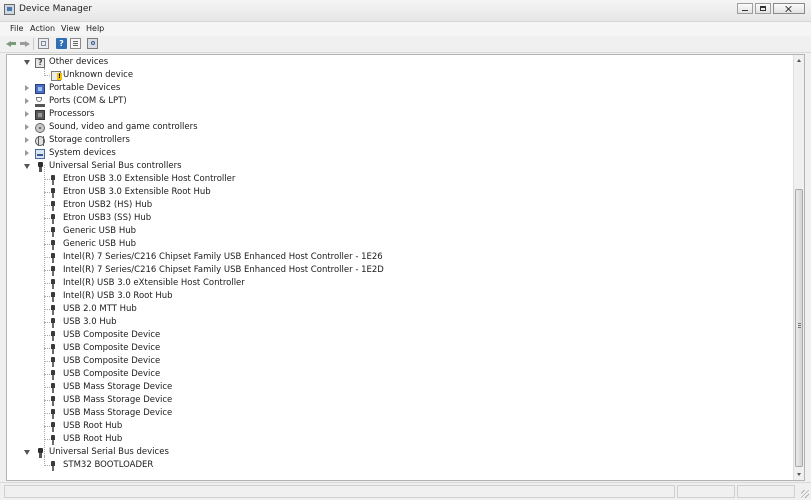 The height and width of the screenshot is (500, 811). I want to click on tree-row-category: Other devices, so click(399, 62).